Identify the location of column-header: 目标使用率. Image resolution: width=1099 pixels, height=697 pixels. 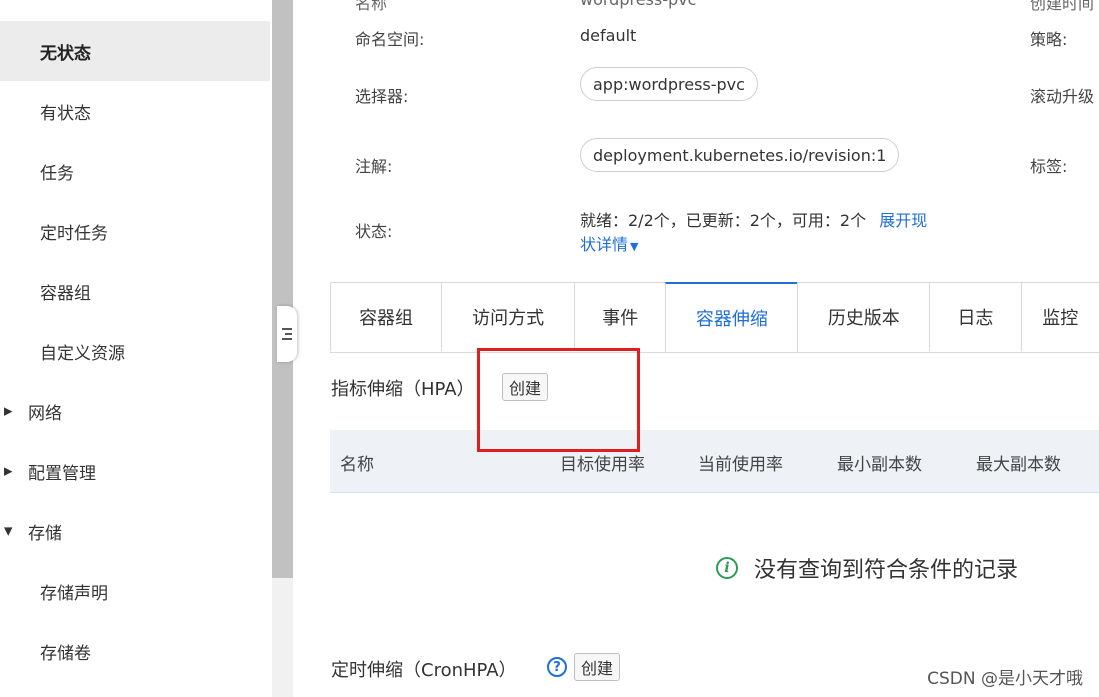
(602, 465).